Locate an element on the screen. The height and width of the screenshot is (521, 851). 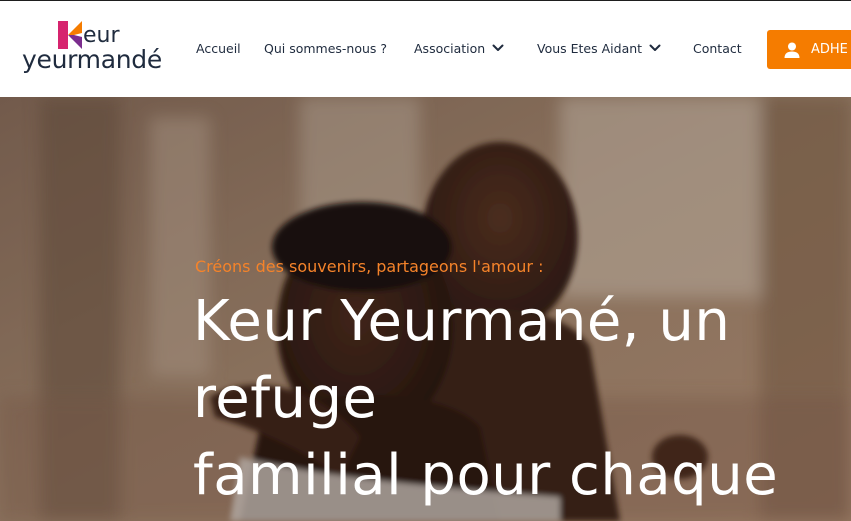
nav-item-accueil: Accueil is located at coordinates (218, 48).